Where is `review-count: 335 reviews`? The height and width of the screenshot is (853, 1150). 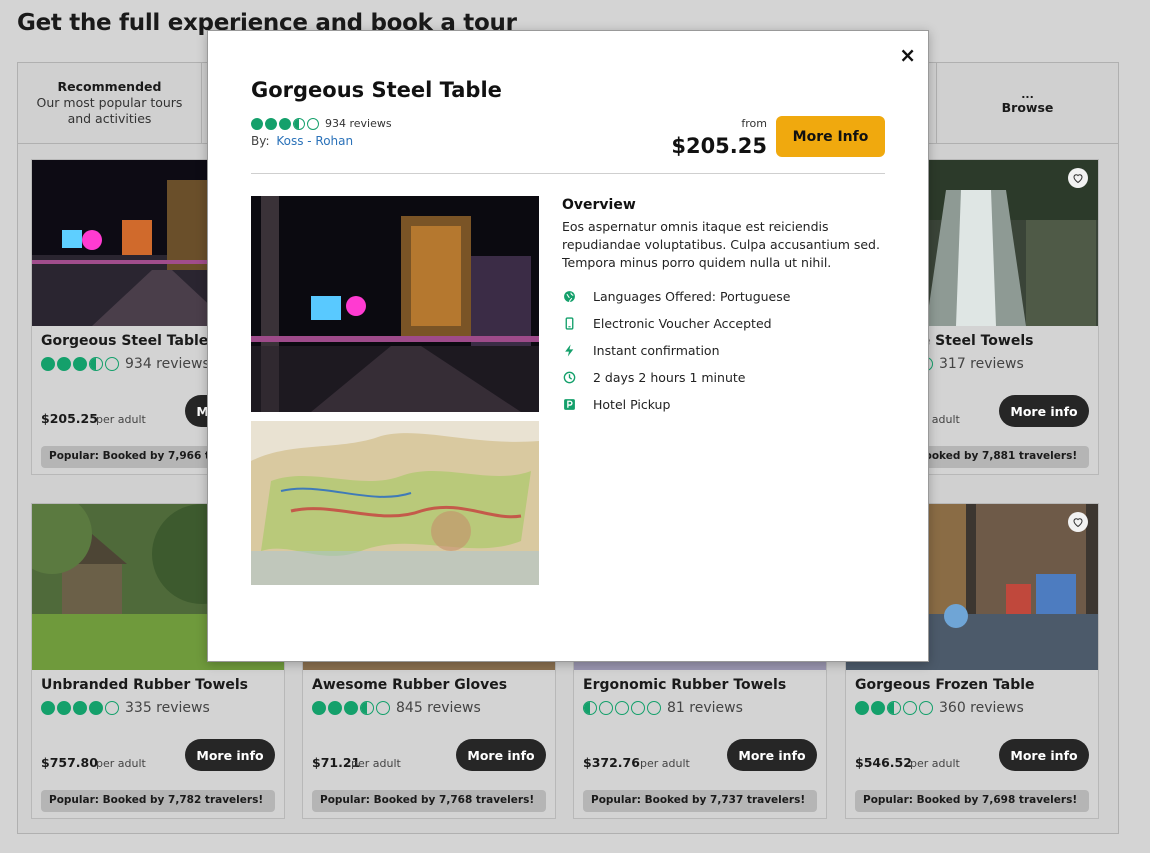
review-count: 335 reviews is located at coordinates (167, 708).